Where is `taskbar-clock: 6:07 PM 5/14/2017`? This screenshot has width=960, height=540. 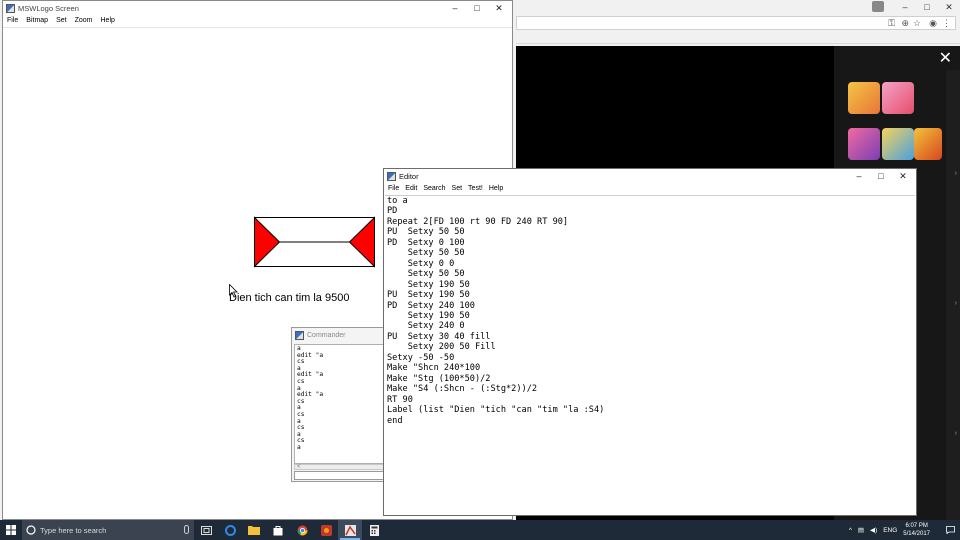 taskbar-clock: 6:07 PM 5/14/2017 is located at coordinates (916, 530).